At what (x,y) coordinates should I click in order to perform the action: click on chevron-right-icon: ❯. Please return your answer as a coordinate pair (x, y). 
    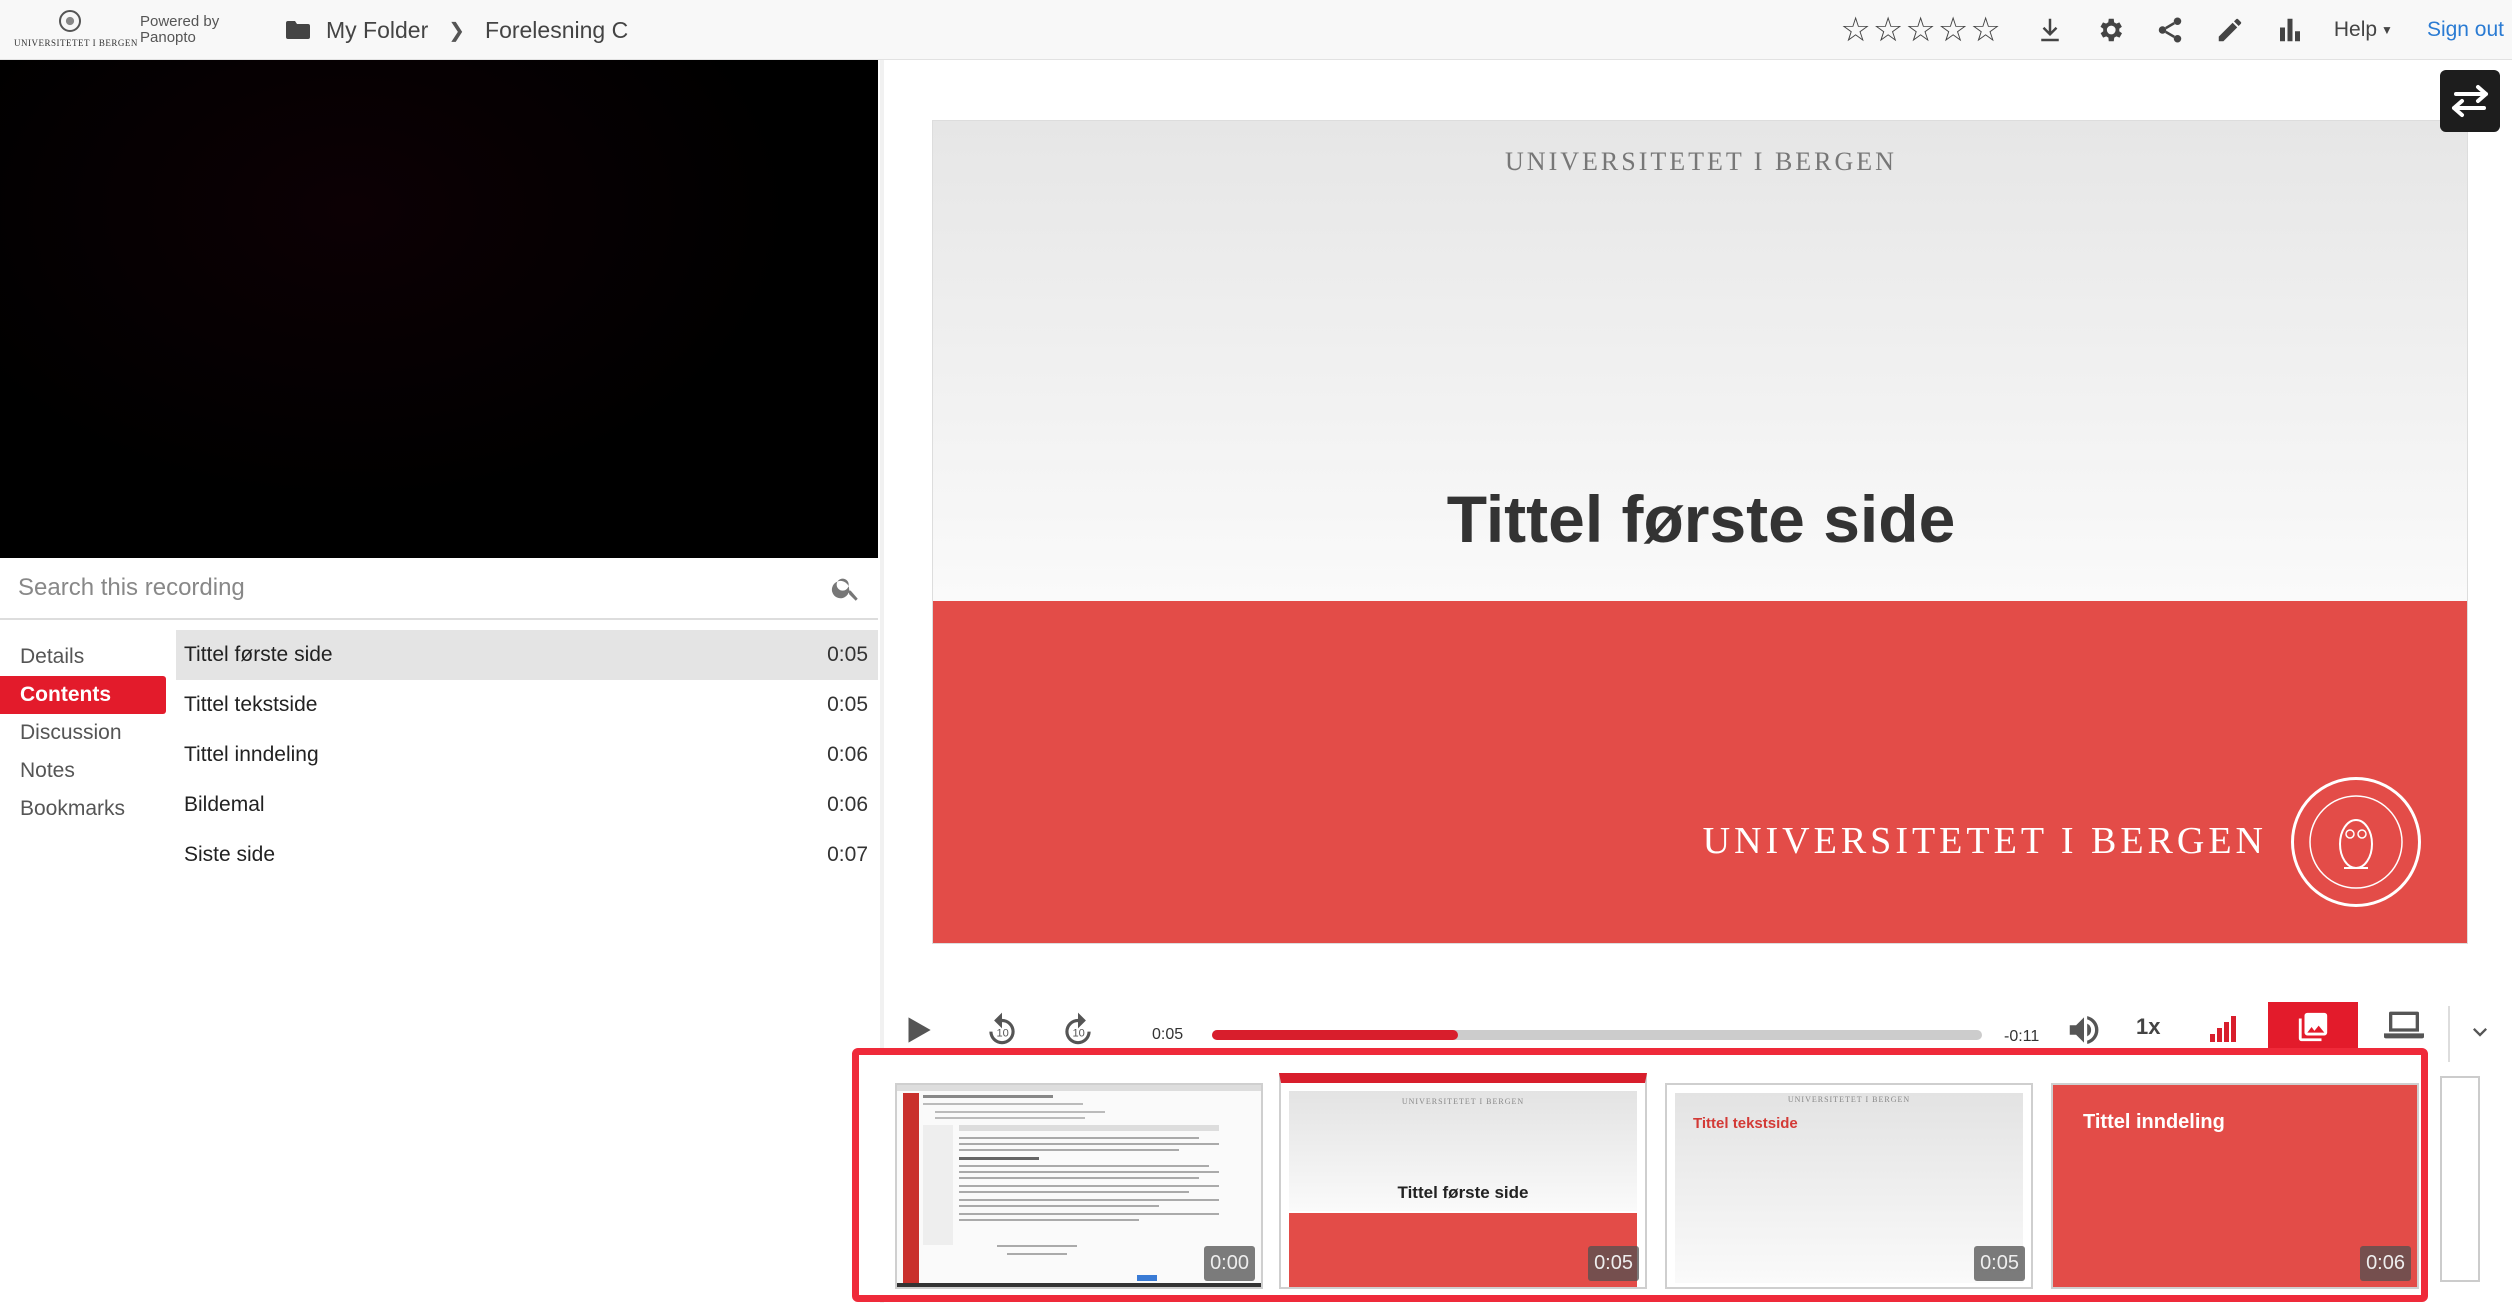
    Looking at the image, I should click on (457, 30).